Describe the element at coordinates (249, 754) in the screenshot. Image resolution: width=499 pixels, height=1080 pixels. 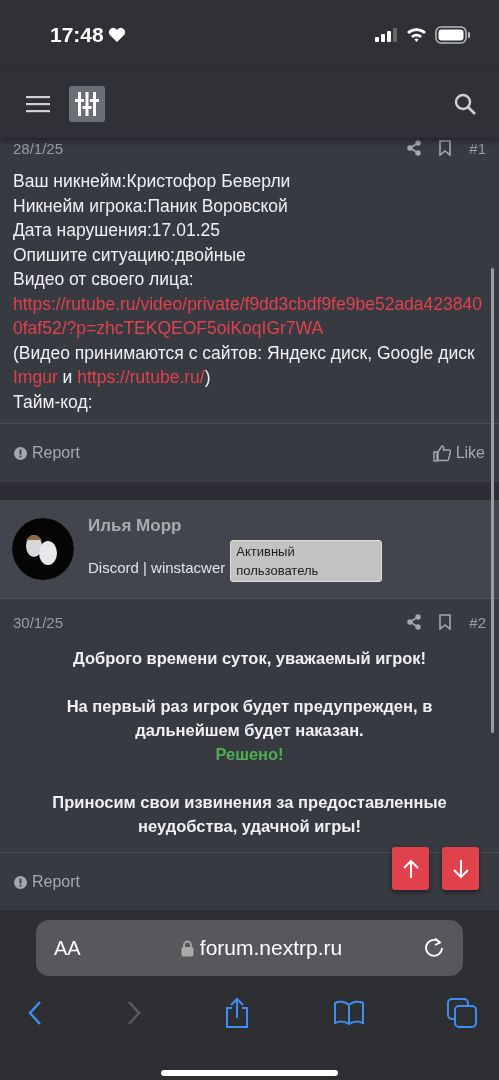
I see `status-text: Решено!` at that location.